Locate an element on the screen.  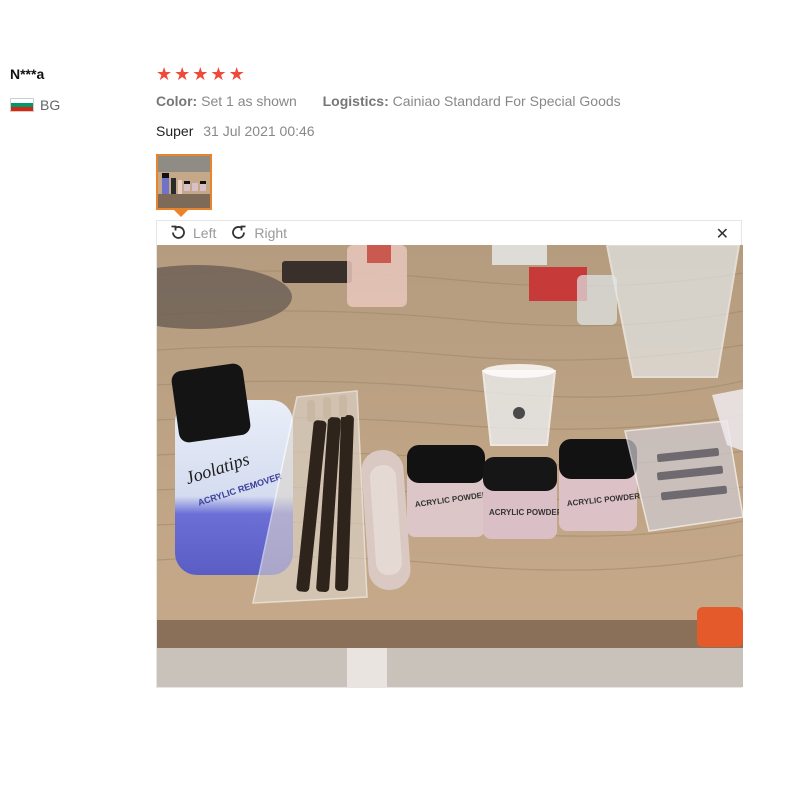
rotate-right-label: Right is located at coordinates (271, 233).